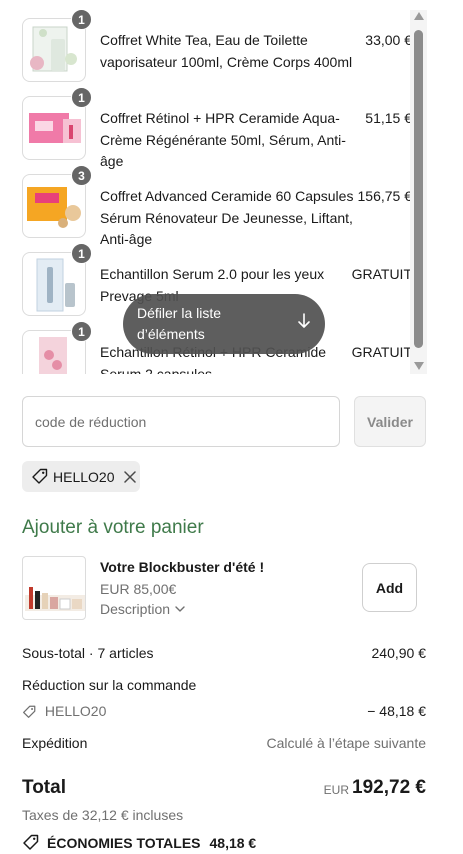  What do you see at coordinates (113, 527) in the screenshot?
I see `upsell-heading: Ajouter à votre panier` at bounding box center [113, 527].